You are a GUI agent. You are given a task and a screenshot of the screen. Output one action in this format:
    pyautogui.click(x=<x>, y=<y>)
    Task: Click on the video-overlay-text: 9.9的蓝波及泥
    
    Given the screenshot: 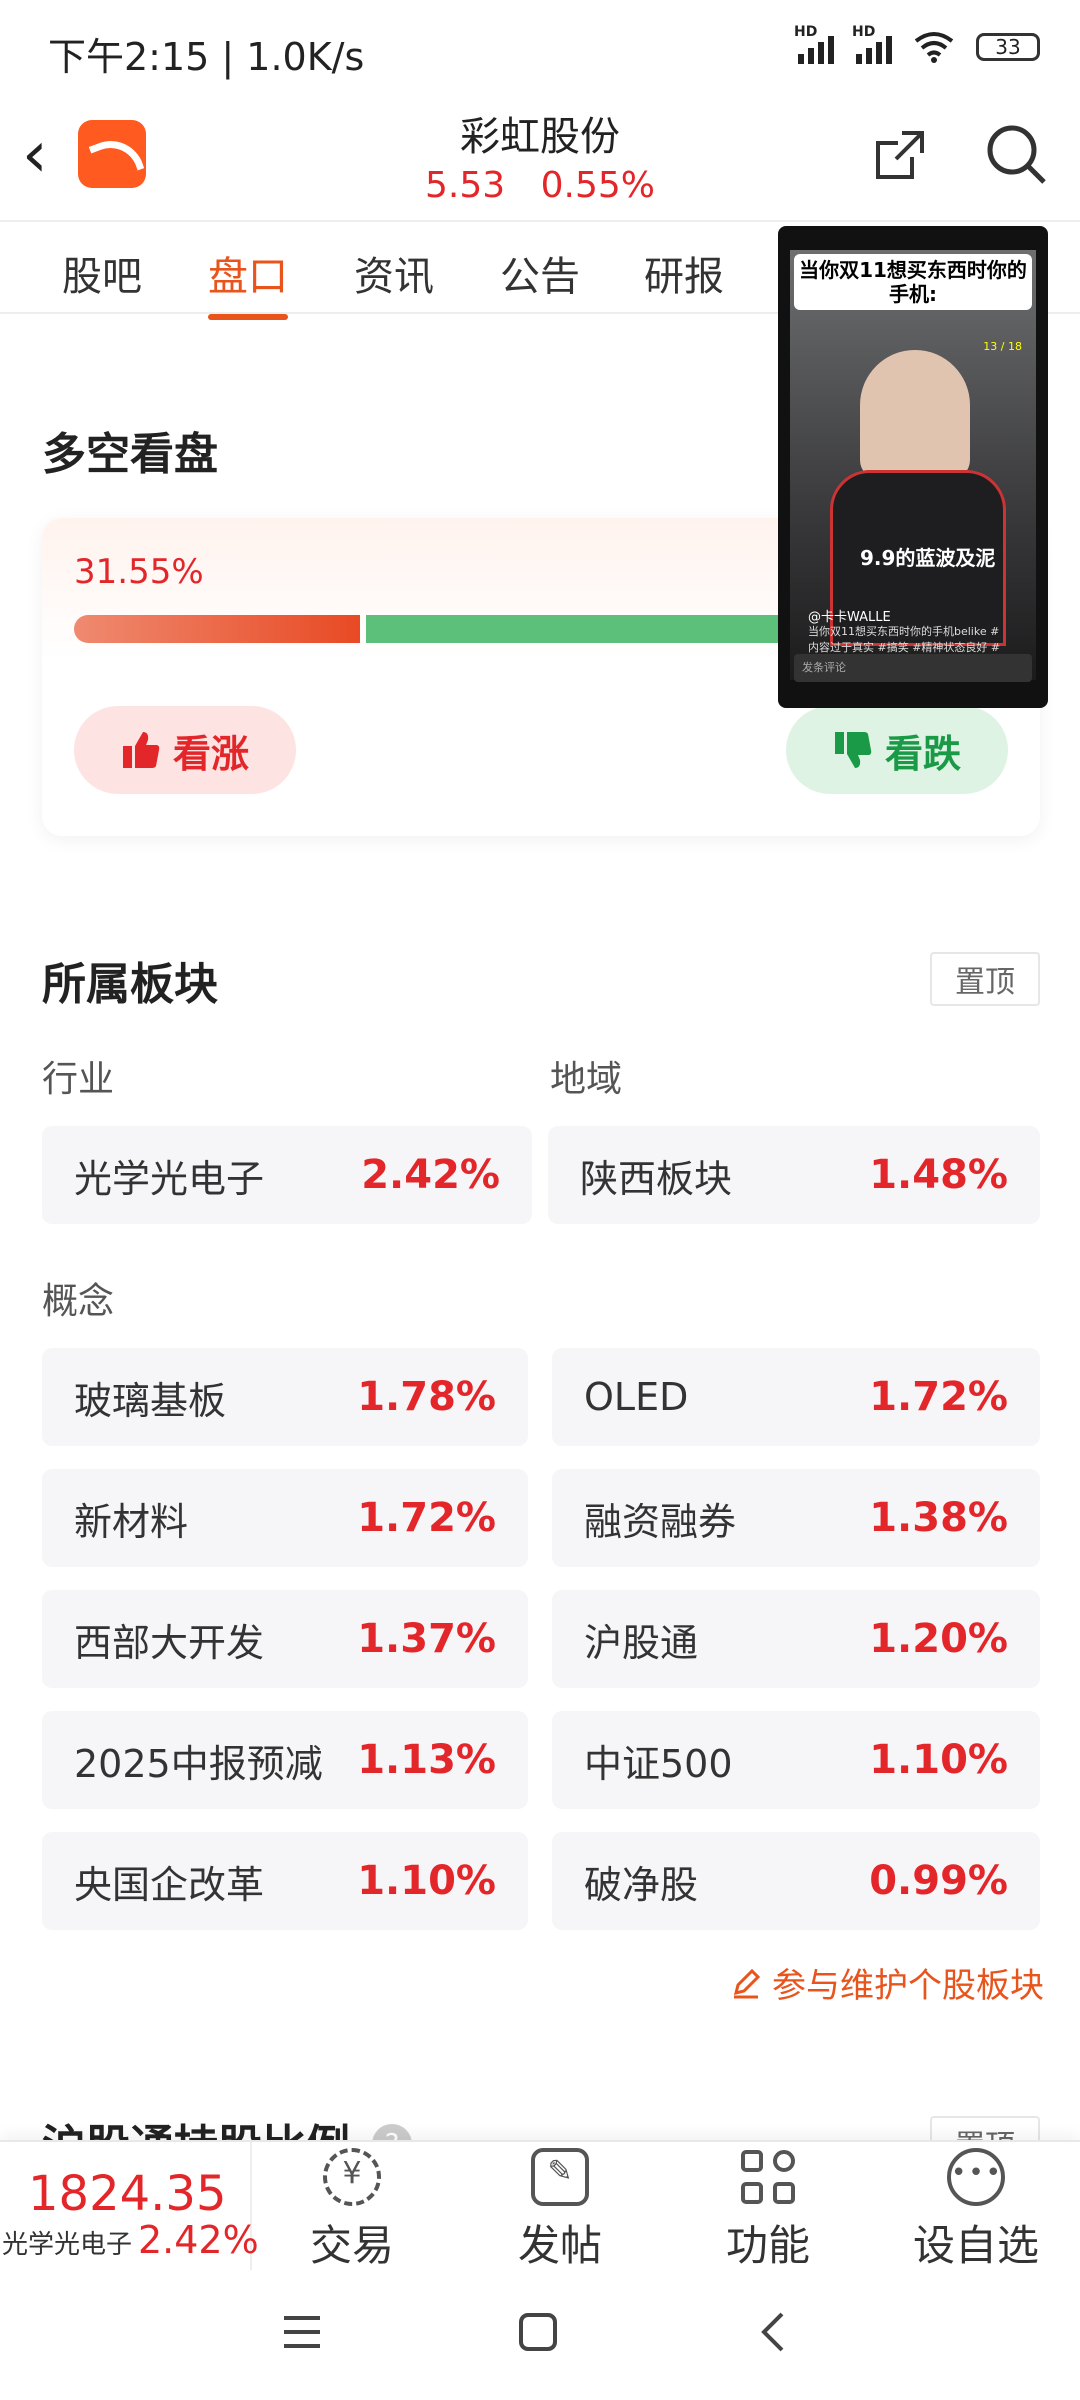 What is the action you would take?
    pyautogui.click(x=928, y=558)
    